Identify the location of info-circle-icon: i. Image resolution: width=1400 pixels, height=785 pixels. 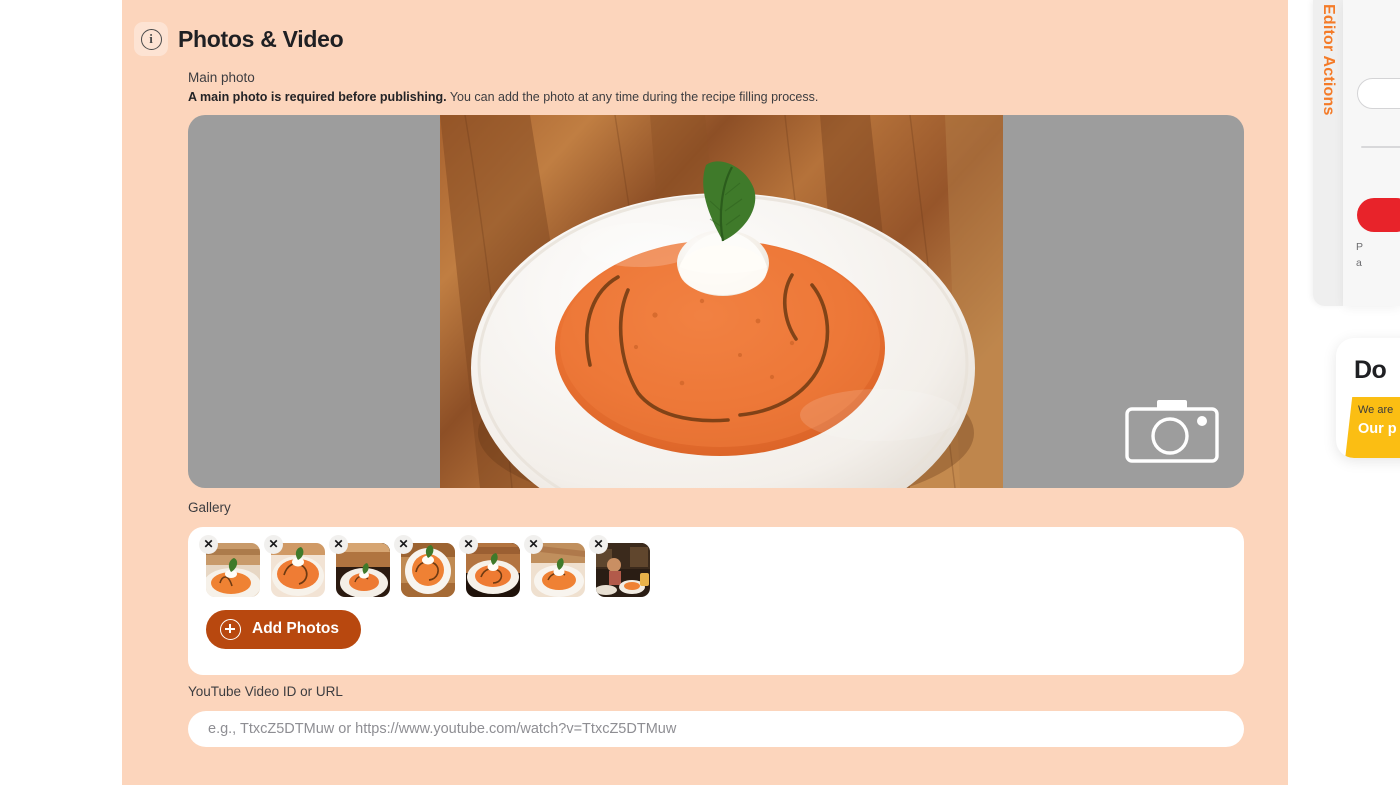
(151, 39).